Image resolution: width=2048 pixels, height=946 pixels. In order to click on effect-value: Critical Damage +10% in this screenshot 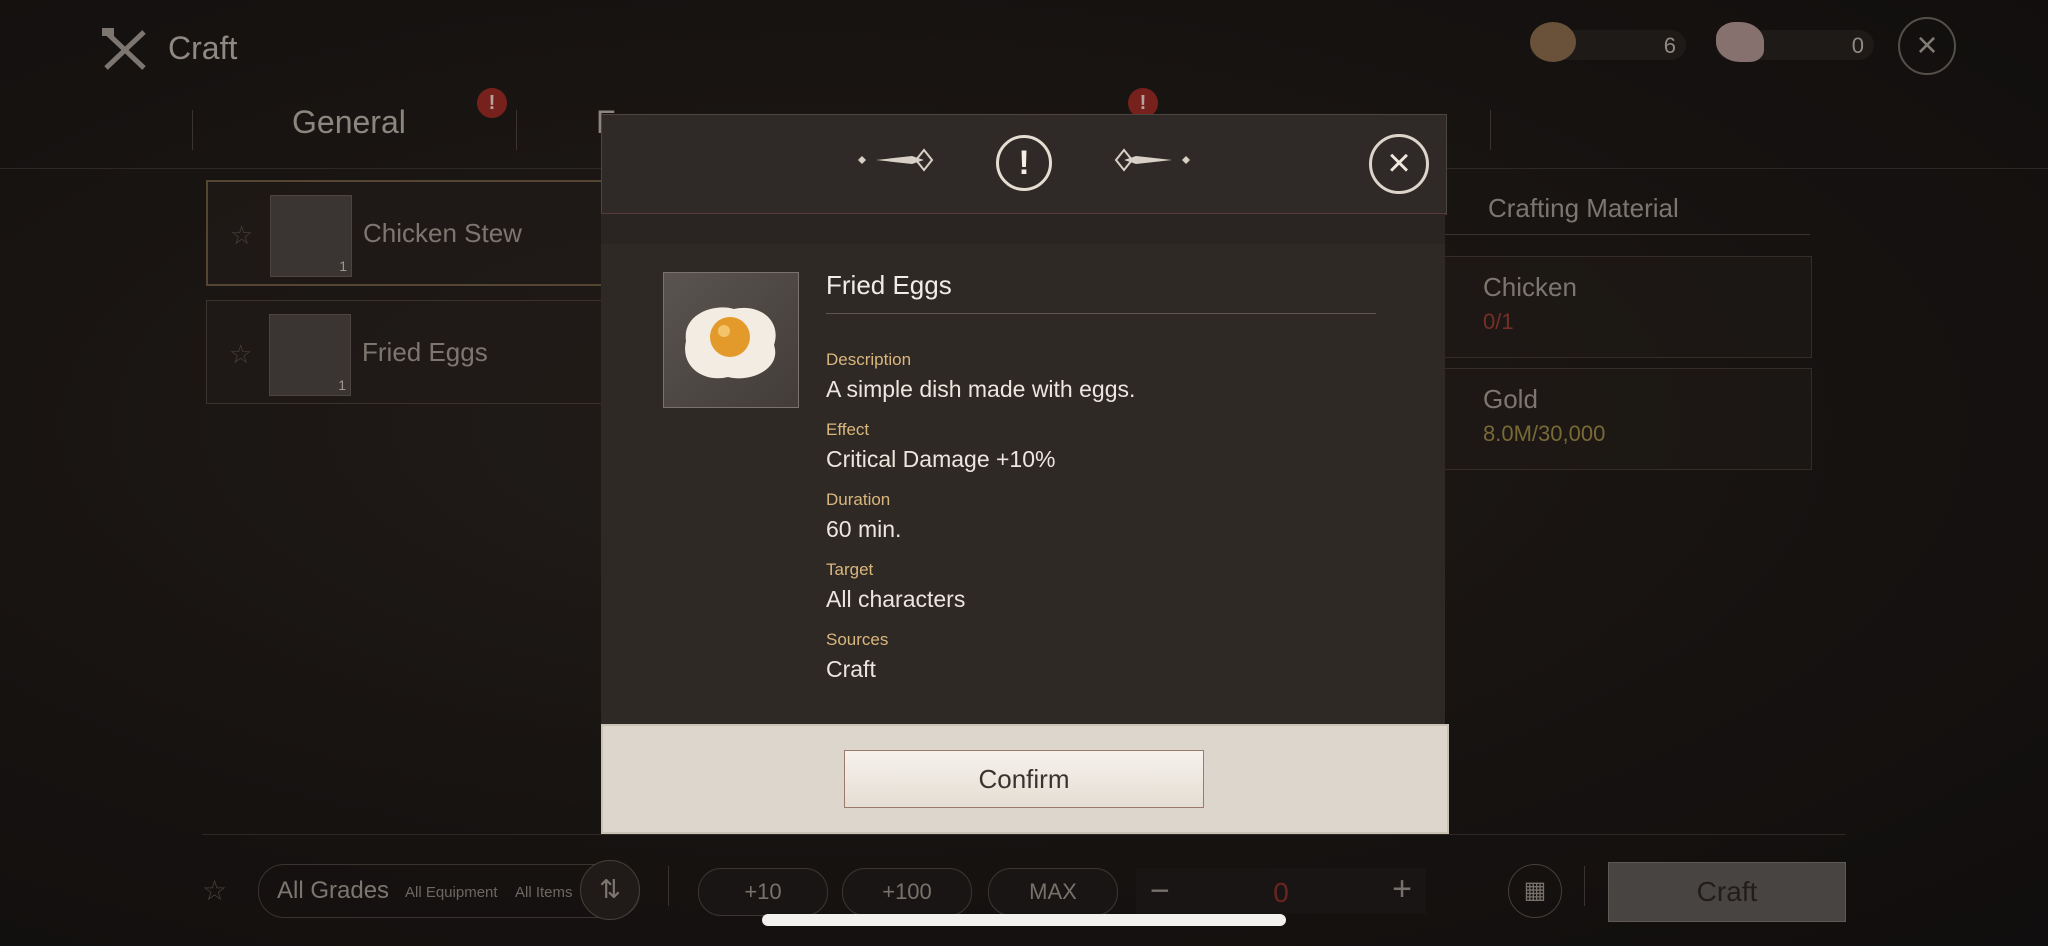, I will do `click(941, 459)`.